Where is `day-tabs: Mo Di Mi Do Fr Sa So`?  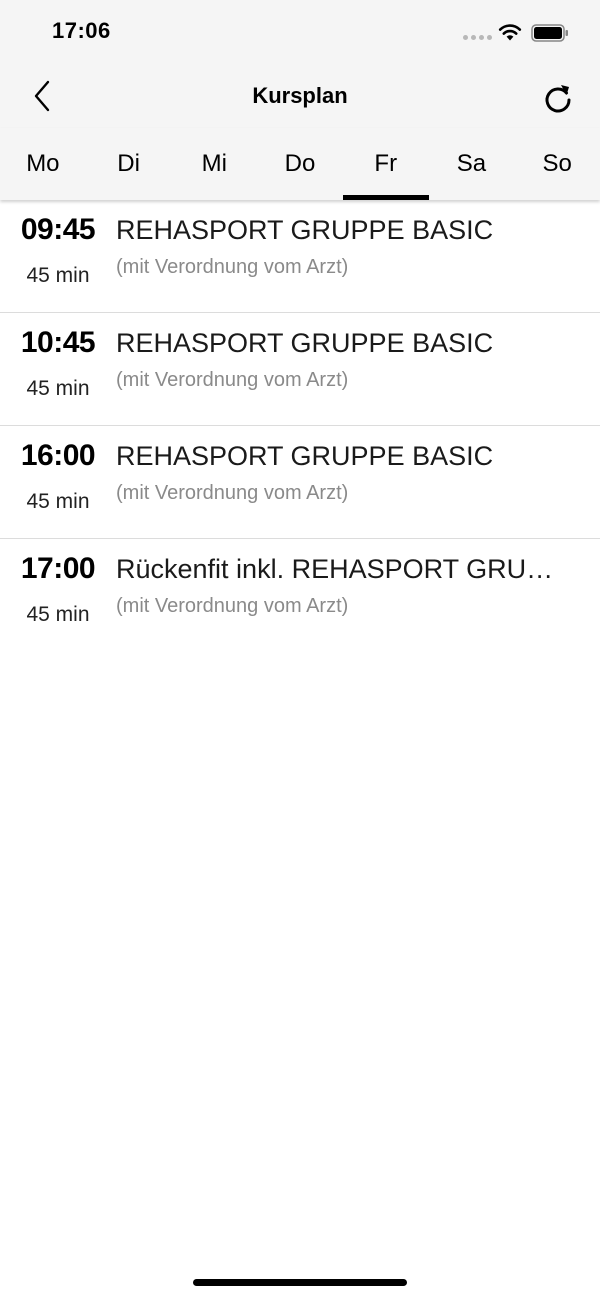 day-tabs: Mo Di Mi Do Fr Sa So is located at coordinates (300, 164).